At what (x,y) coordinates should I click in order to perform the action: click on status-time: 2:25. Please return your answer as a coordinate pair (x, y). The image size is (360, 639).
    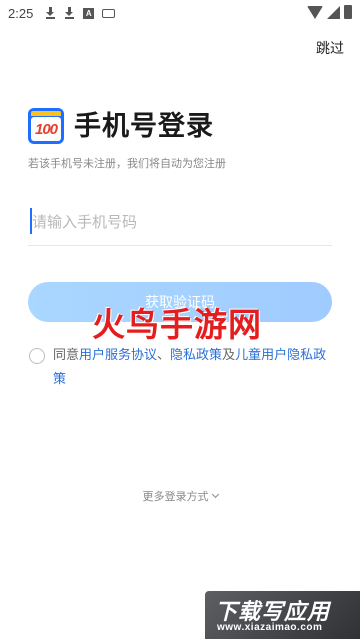
    Looking at the image, I should click on (21, 13).